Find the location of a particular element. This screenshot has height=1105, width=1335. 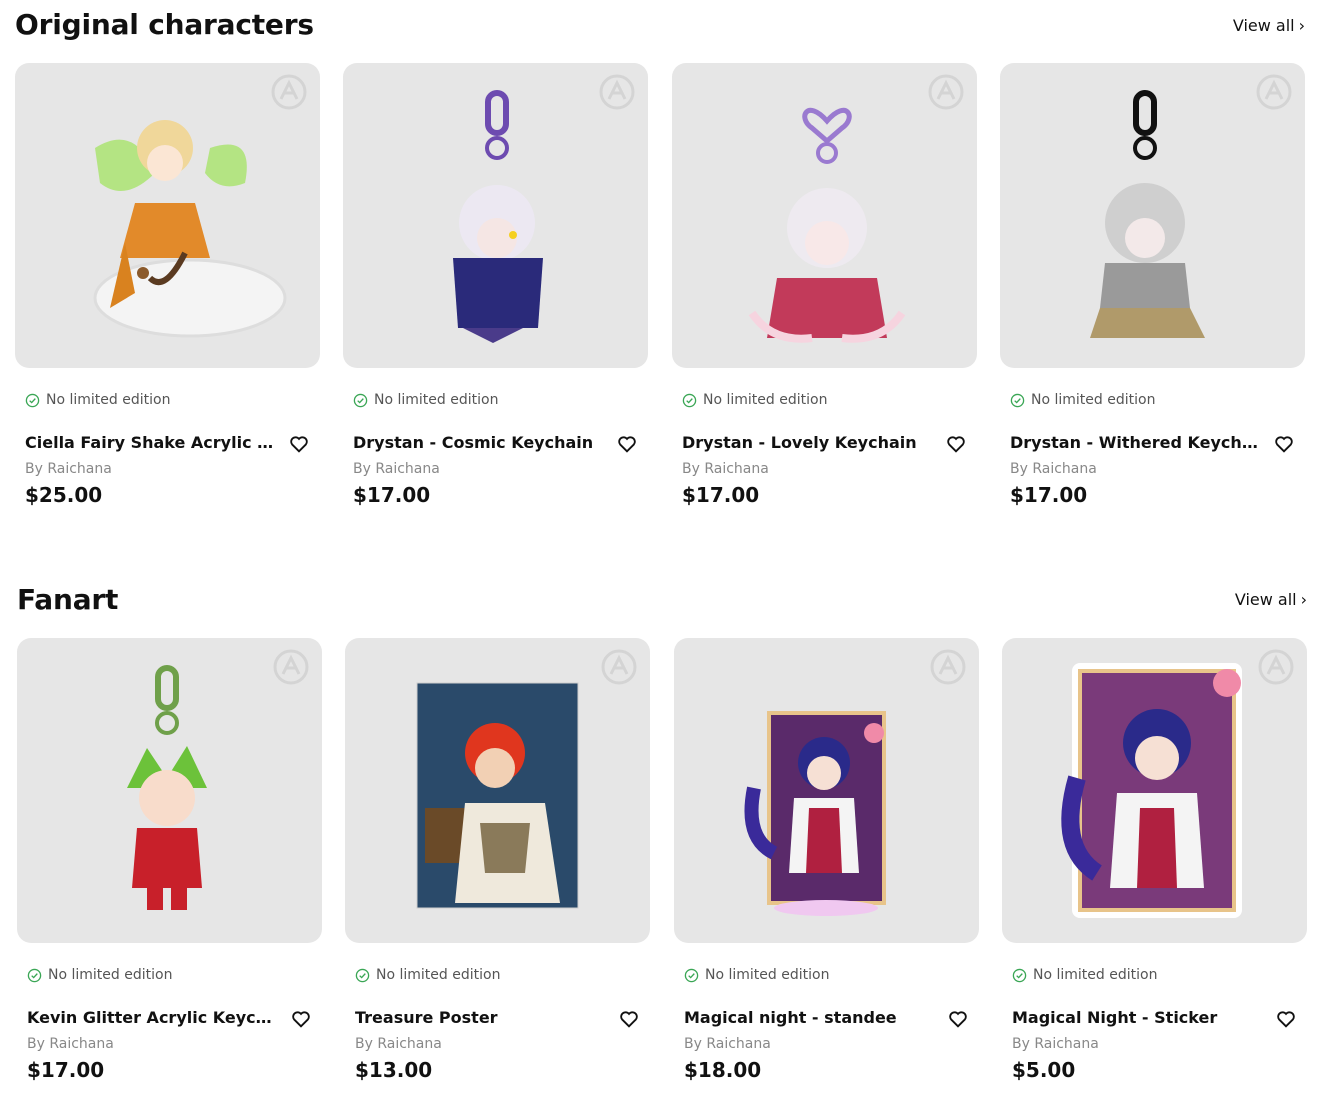

product-price: $5.00 is located at coordinates (1044, 1070).